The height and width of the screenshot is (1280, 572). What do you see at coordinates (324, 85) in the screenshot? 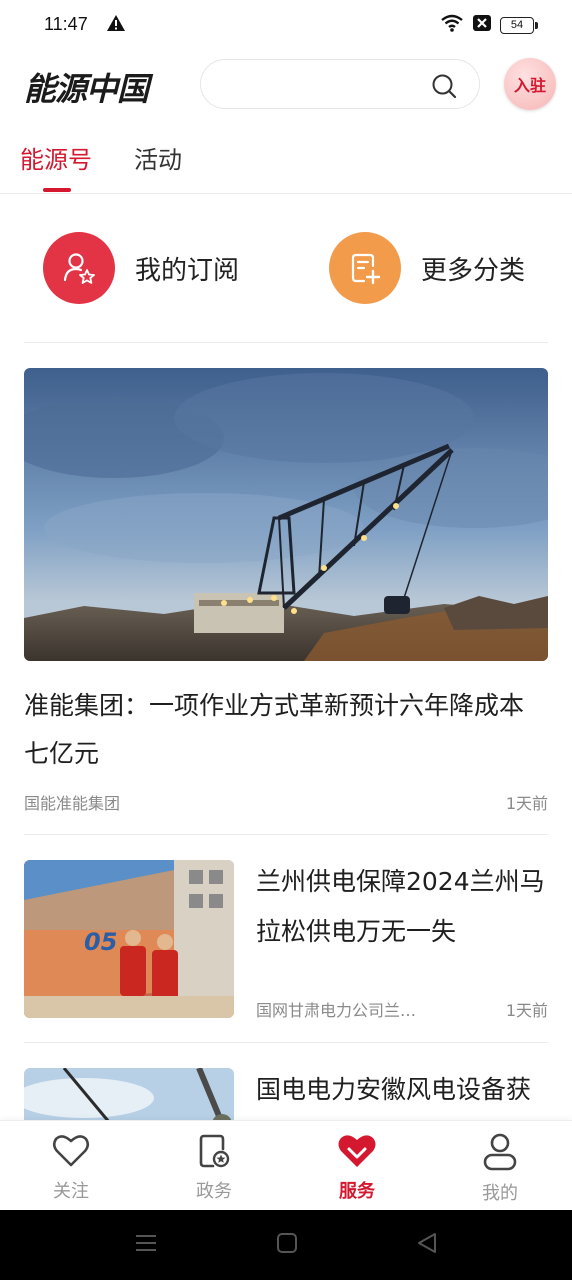
I see `search-input` at bounding box center [324, 85].